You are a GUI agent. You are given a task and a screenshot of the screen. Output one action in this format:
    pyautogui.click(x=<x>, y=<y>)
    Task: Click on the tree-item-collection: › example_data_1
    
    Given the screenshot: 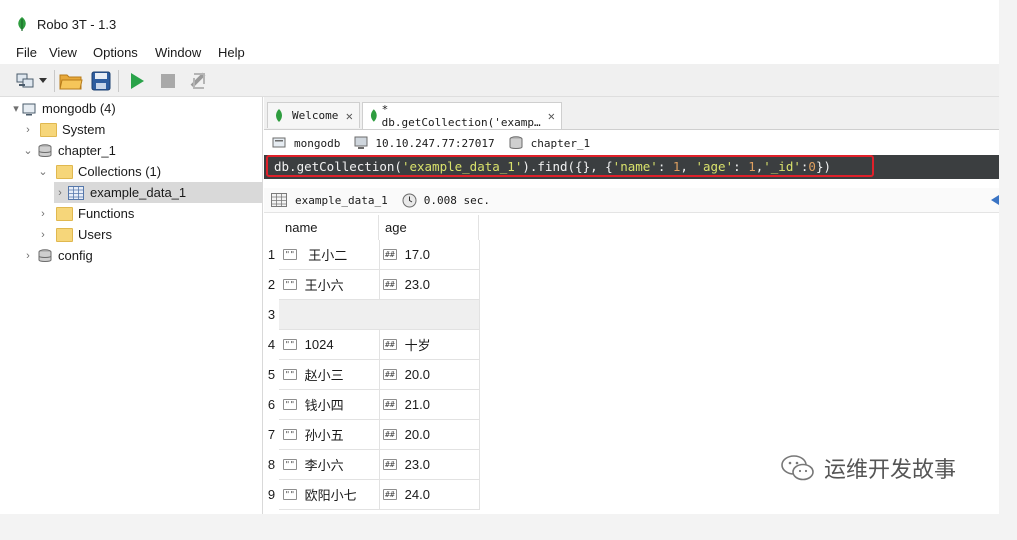 What is the action you would take?
    pyautogui.click(x=158, y=192)
    